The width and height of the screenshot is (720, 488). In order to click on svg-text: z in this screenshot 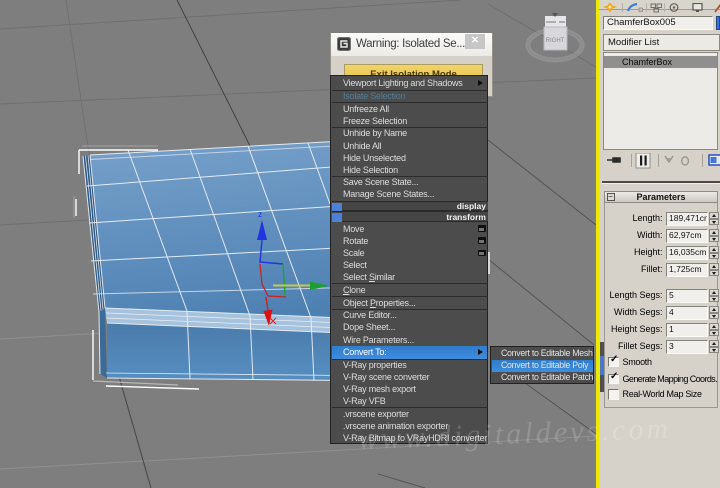, I will do `click(260, 214)`.